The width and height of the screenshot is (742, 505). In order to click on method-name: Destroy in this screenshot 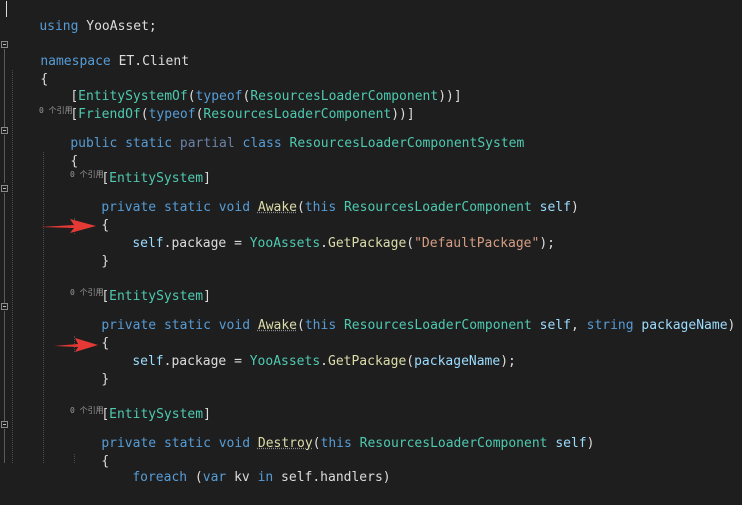, I will do `click(285, 443)`.